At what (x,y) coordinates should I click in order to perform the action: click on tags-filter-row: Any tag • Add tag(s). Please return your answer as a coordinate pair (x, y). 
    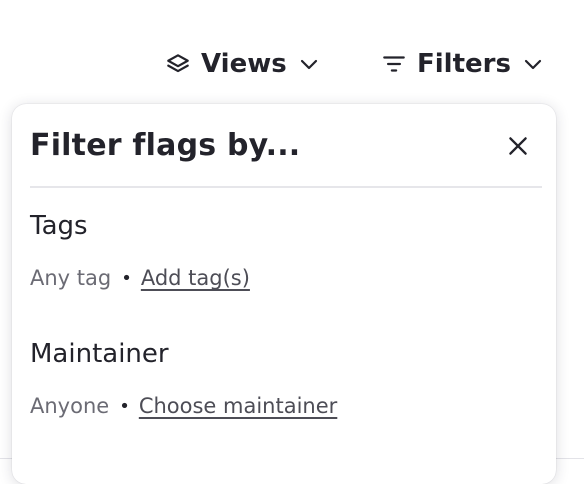
    Looking at the image, I should click on (140, 278).